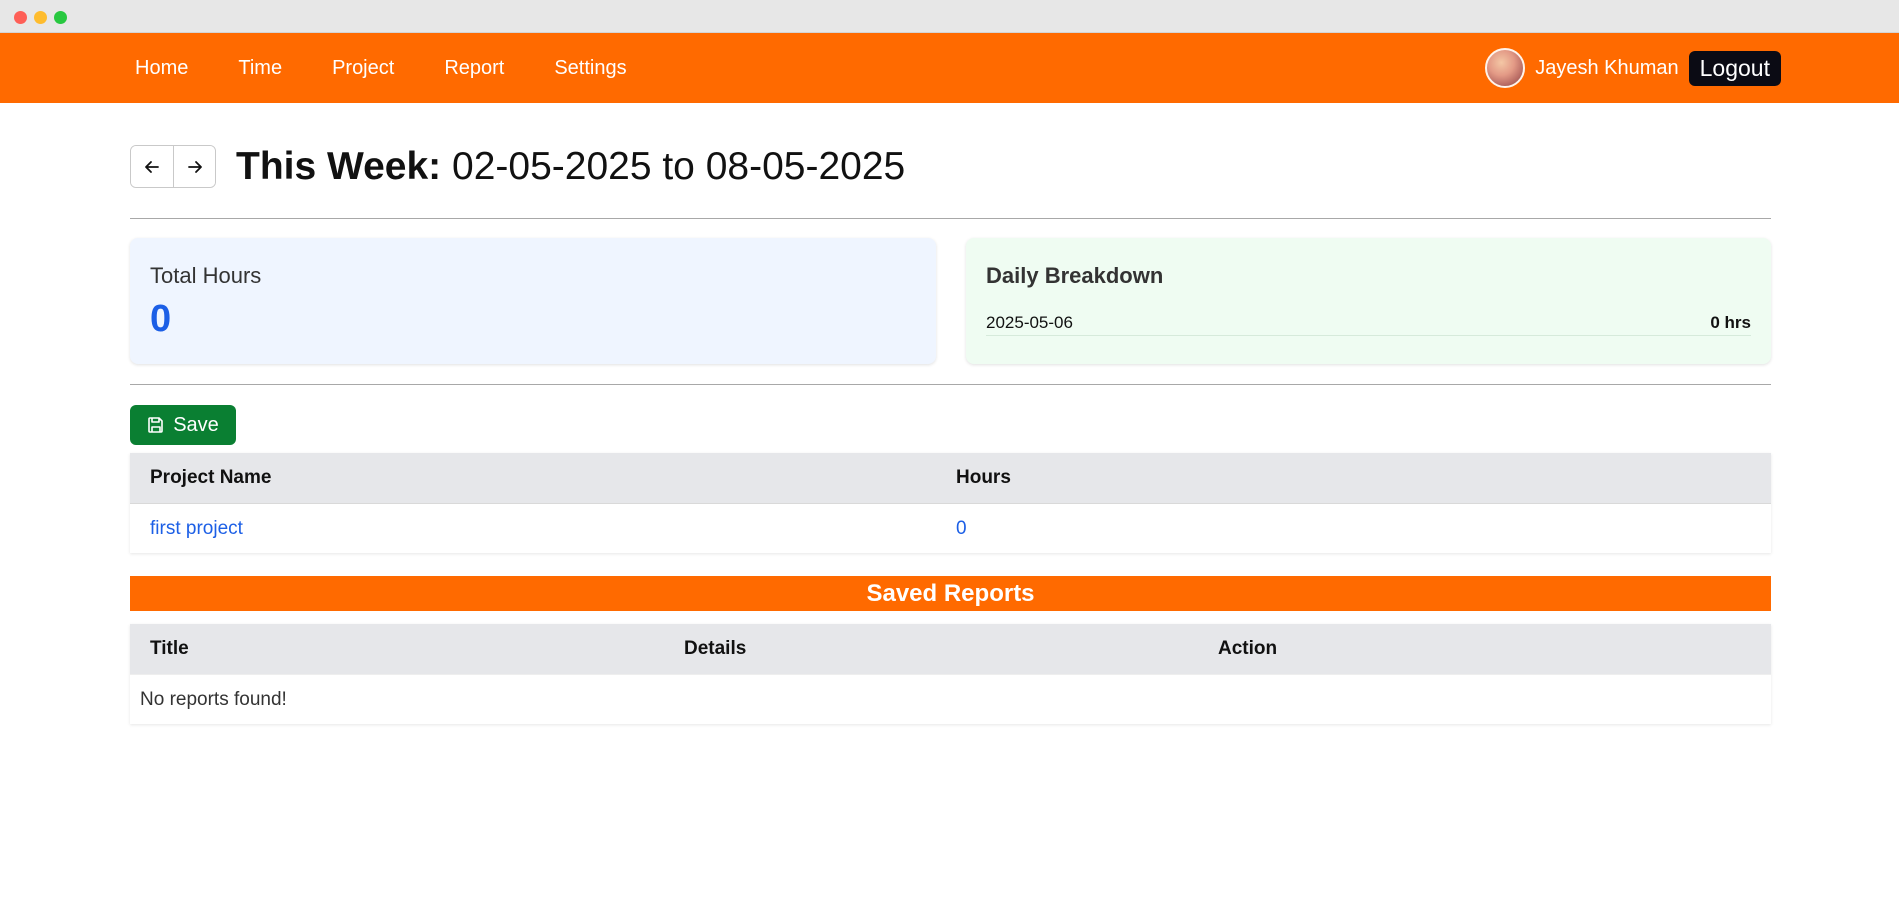 The image size is (1899, 898). I want to click on user-name: Jayesh Khuman, so click(1606, 68).